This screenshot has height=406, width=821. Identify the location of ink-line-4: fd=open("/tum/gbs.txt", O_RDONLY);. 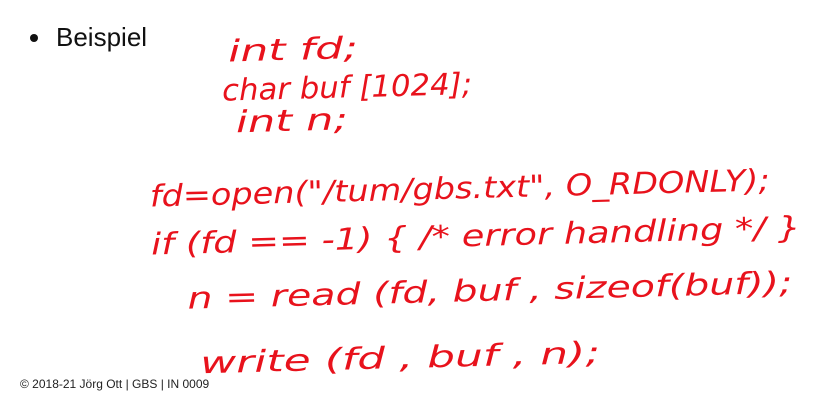
(459, 188).